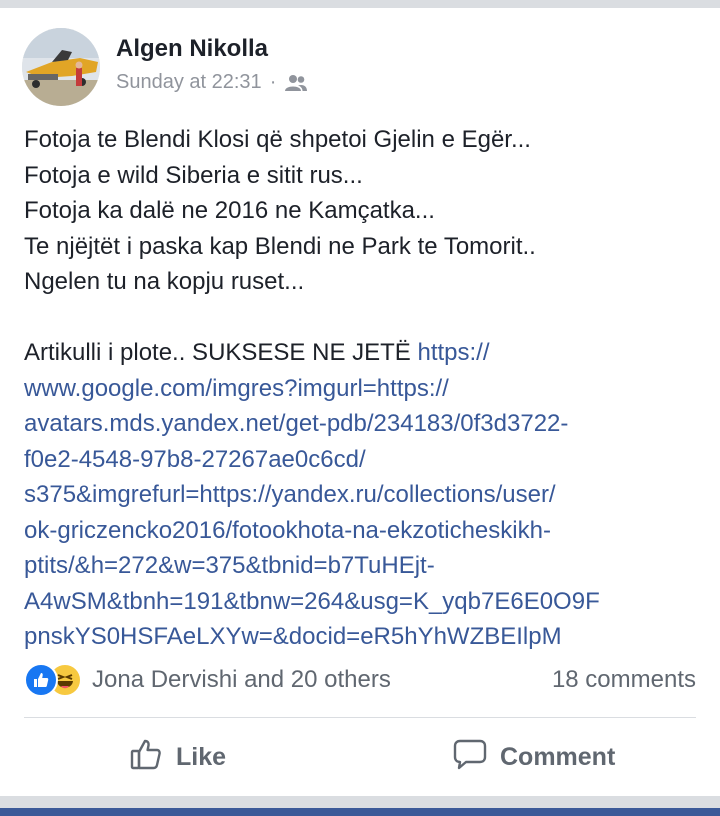  Describe the element at coordinates (241, 680) in the screenshot. I see `reaction-names: Jona Dervishi and 20 others` at that location.